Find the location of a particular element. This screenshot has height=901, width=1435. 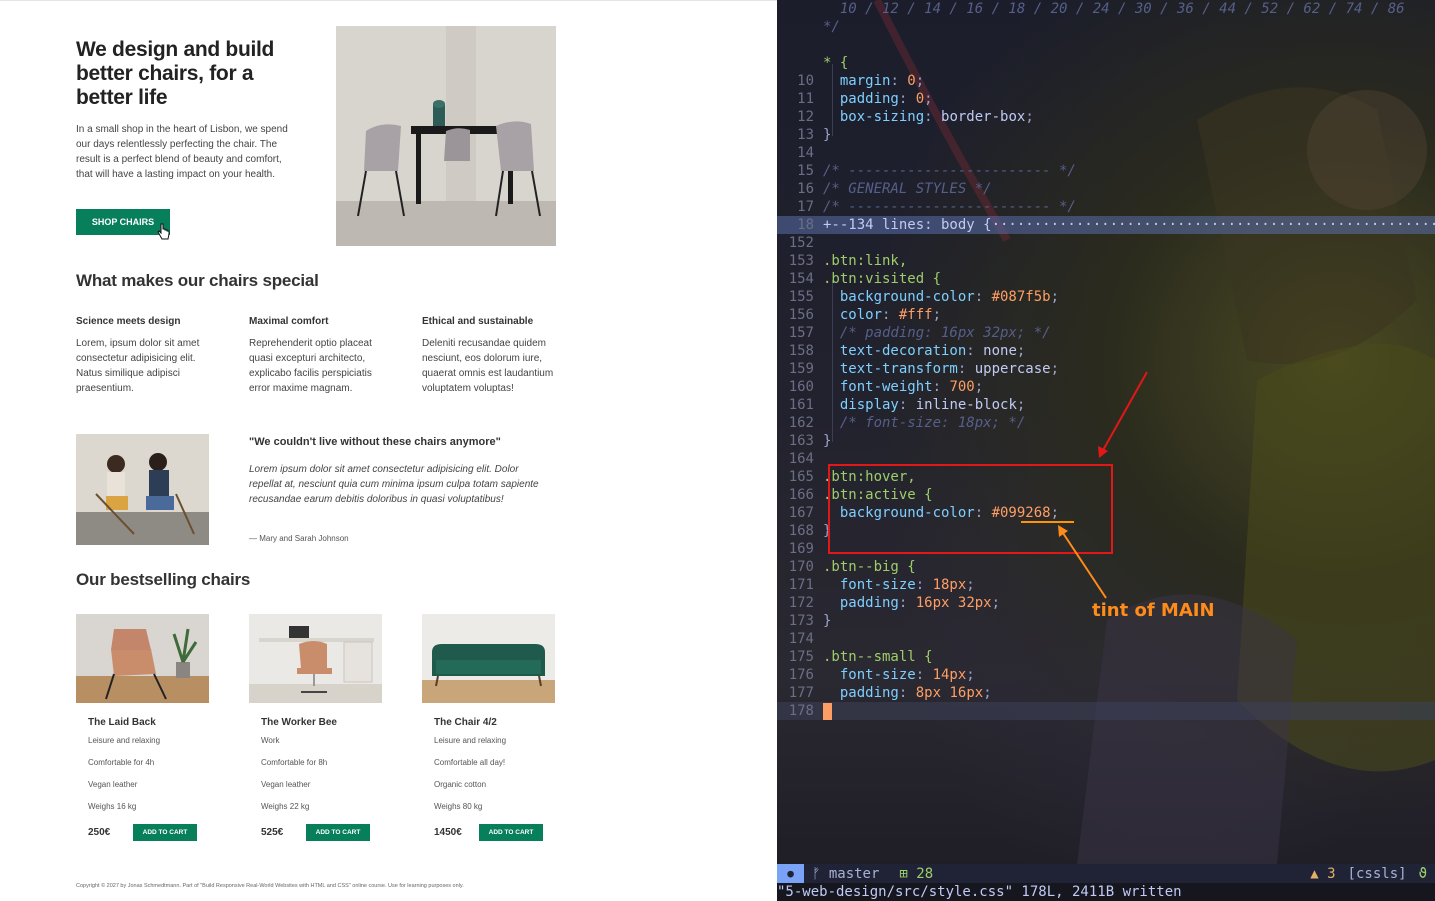

code-line: 11 padding: 0; is located at coordinates (1106, 99).